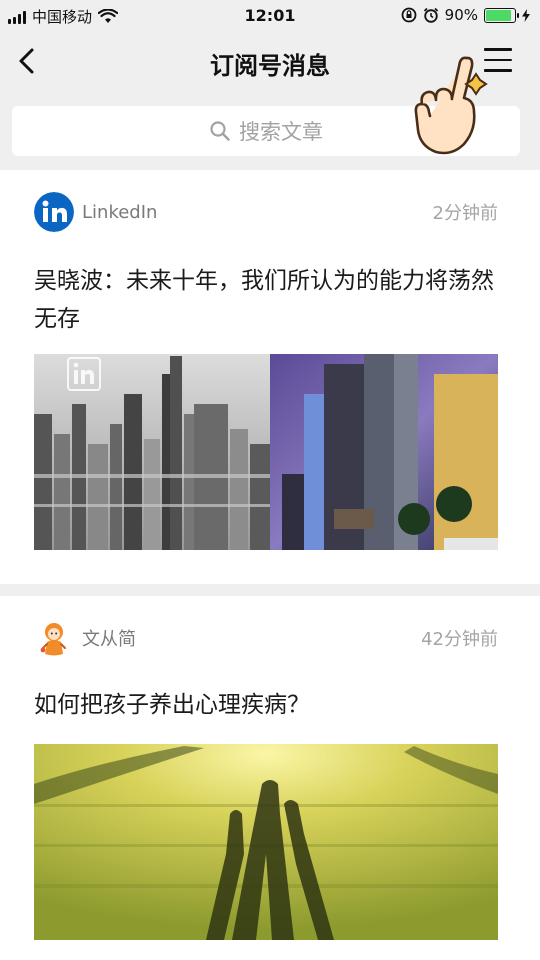 This screenshot has height=960, width=540. I want to click on status-right: 90%, so click(465, 15).